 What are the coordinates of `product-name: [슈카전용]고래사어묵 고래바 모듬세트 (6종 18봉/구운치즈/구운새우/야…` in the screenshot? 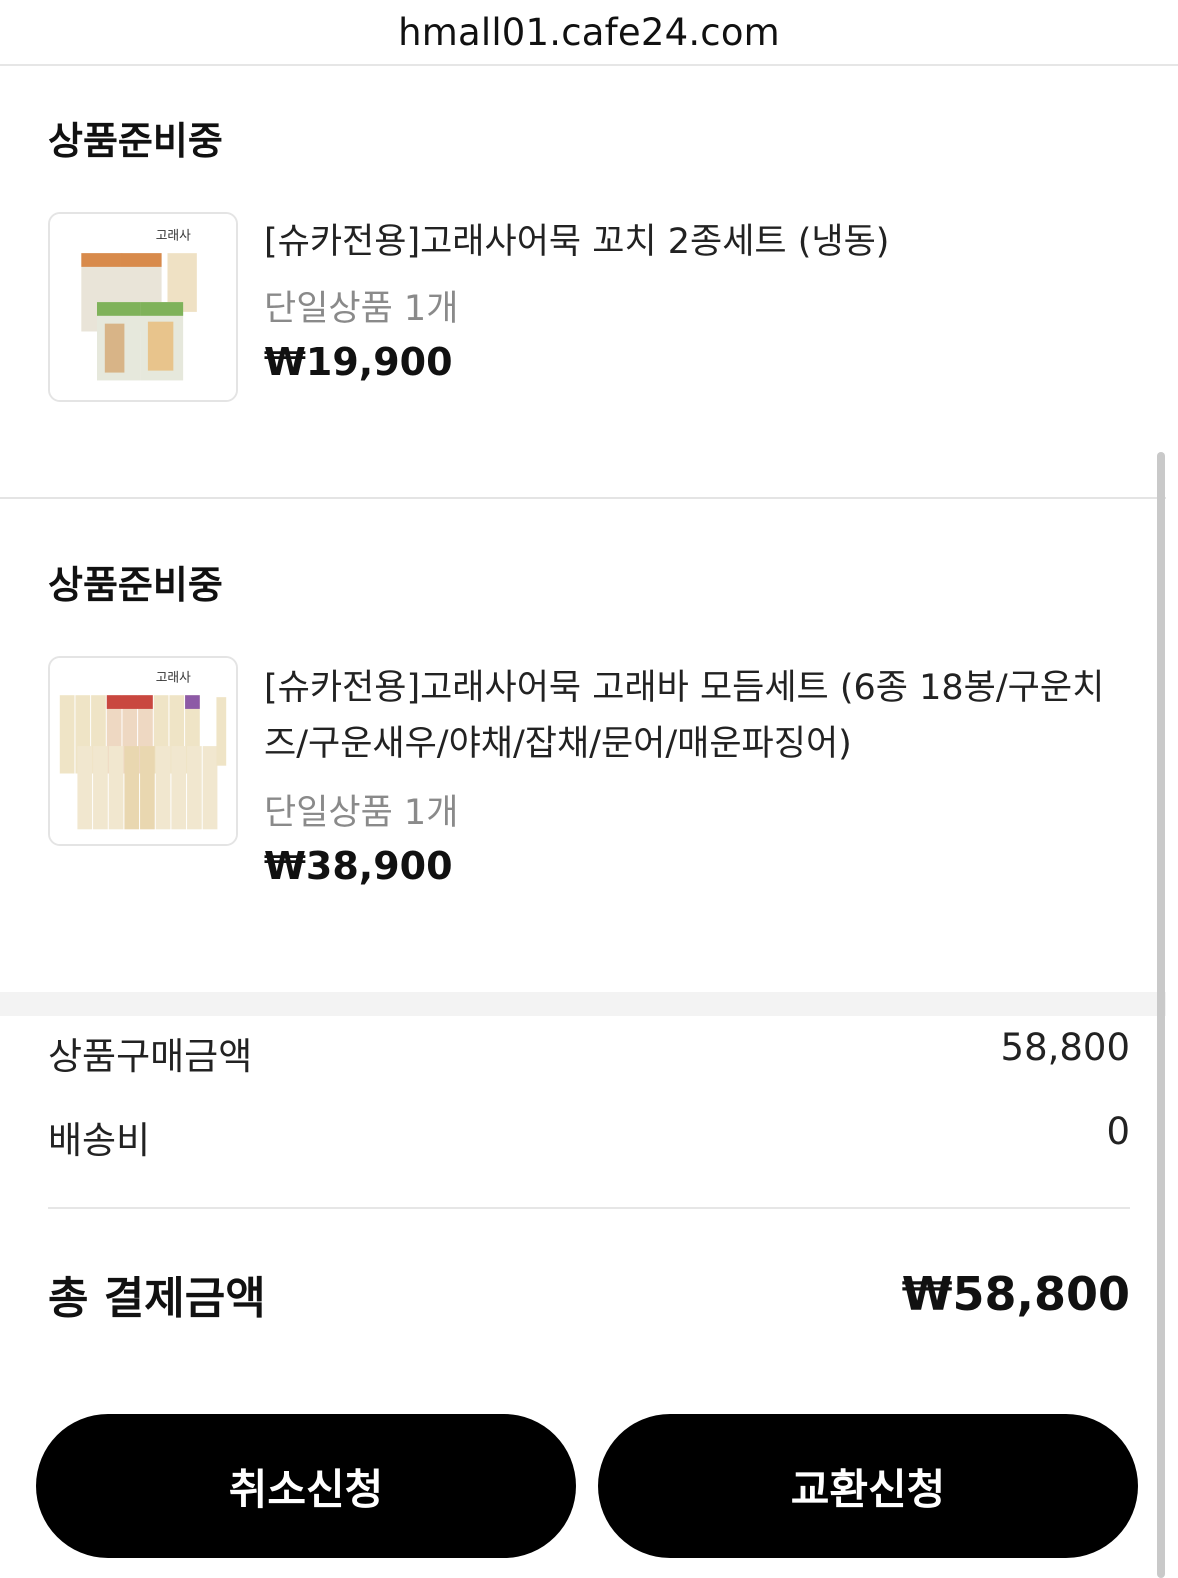 It's located at (699, 716).